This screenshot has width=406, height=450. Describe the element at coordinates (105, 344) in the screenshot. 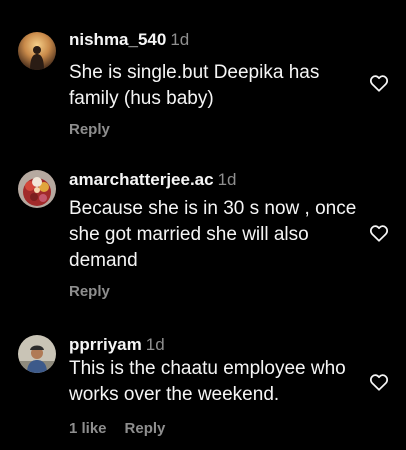

I see `username: pprriyam` at that location.